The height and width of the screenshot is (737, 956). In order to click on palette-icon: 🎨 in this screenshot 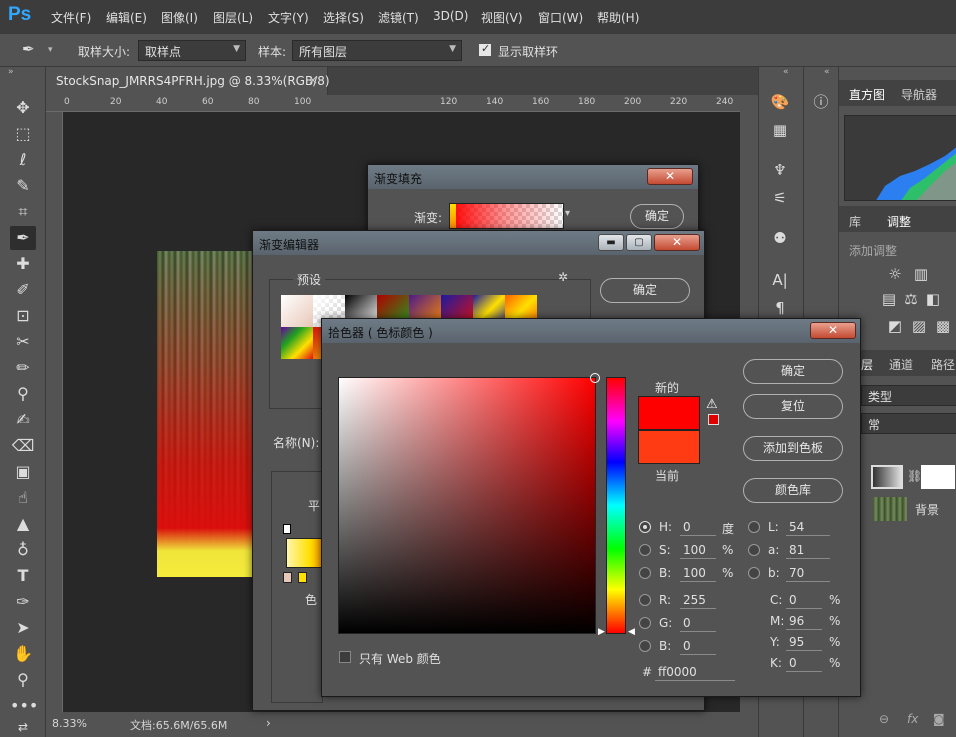, I will do `click(780, 102)`.